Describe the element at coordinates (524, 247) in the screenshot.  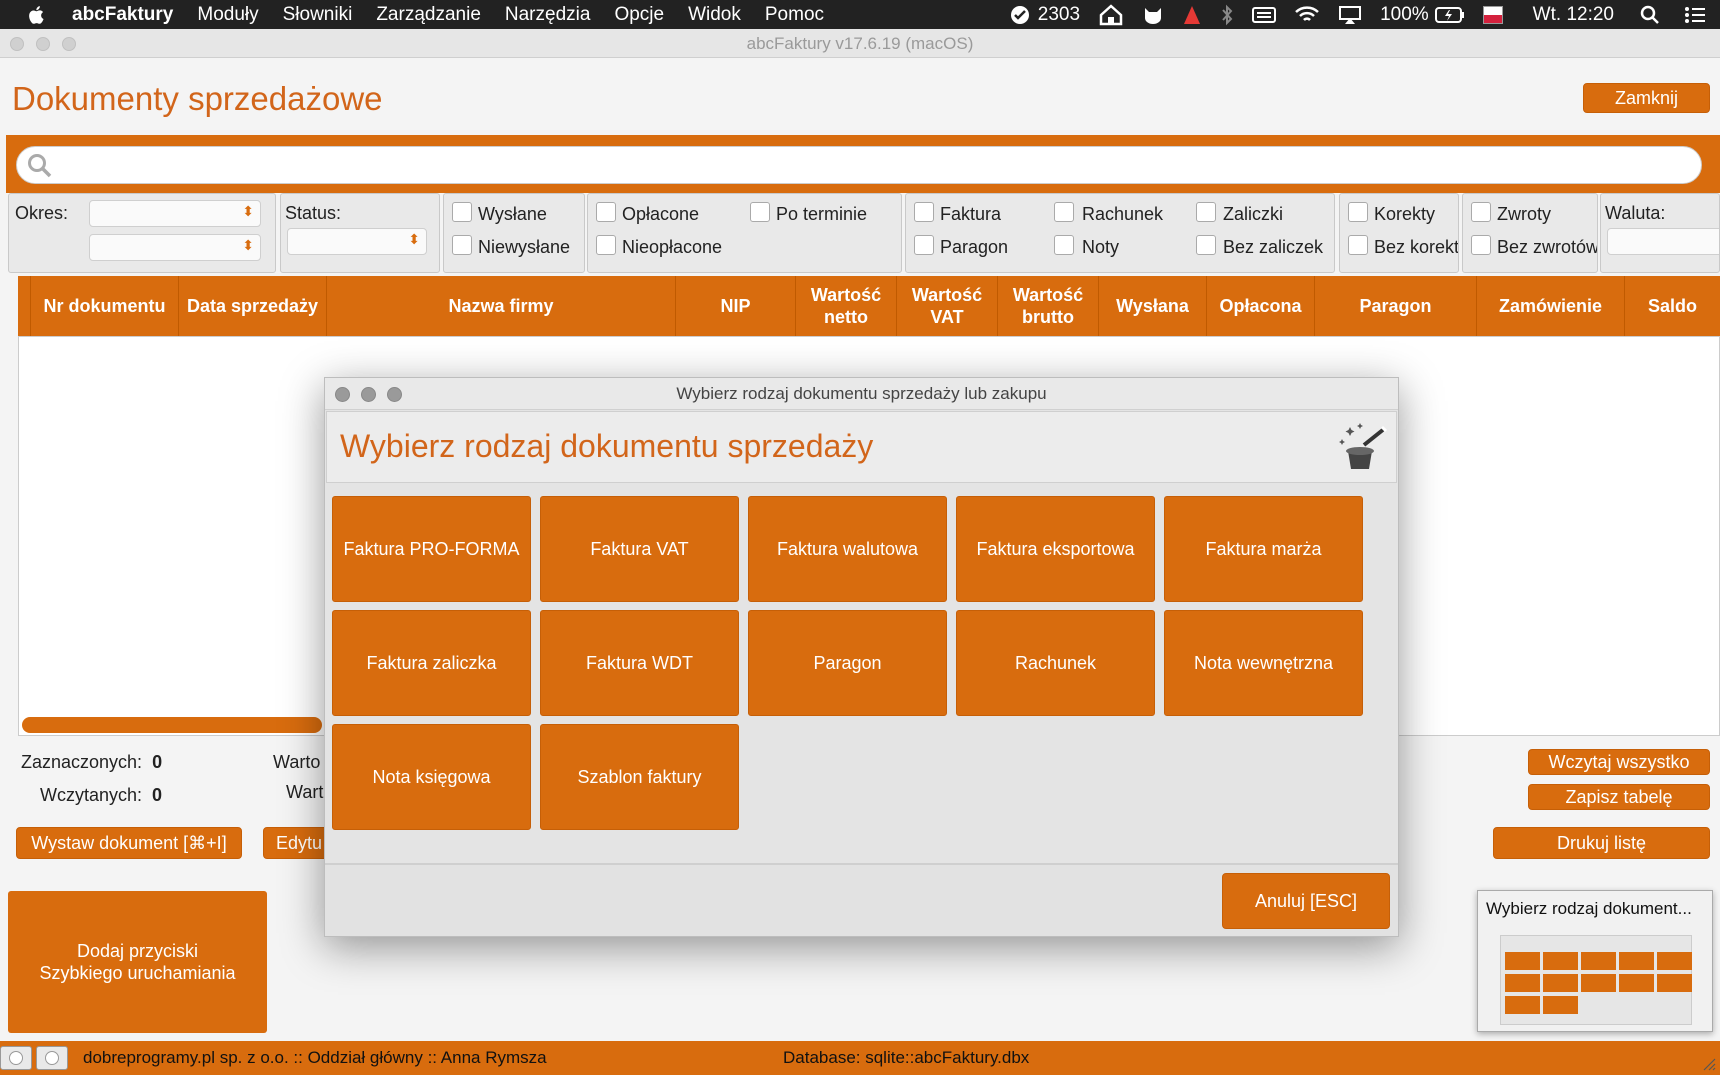
I see `label-niewyslane: Niewysłane` at that location.